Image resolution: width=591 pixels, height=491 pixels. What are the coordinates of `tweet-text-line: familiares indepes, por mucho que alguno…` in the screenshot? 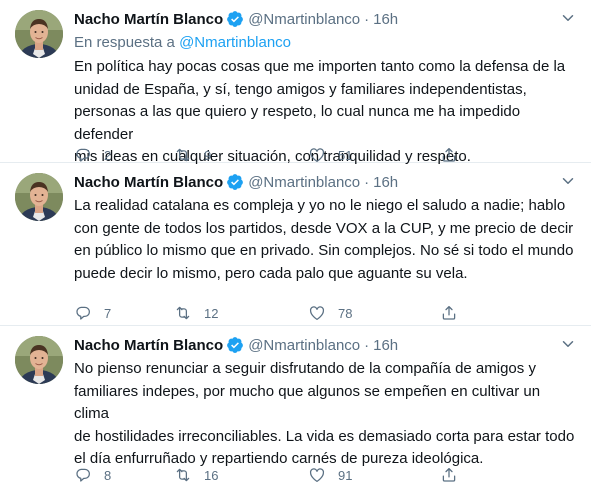 It's located at (307, 402).